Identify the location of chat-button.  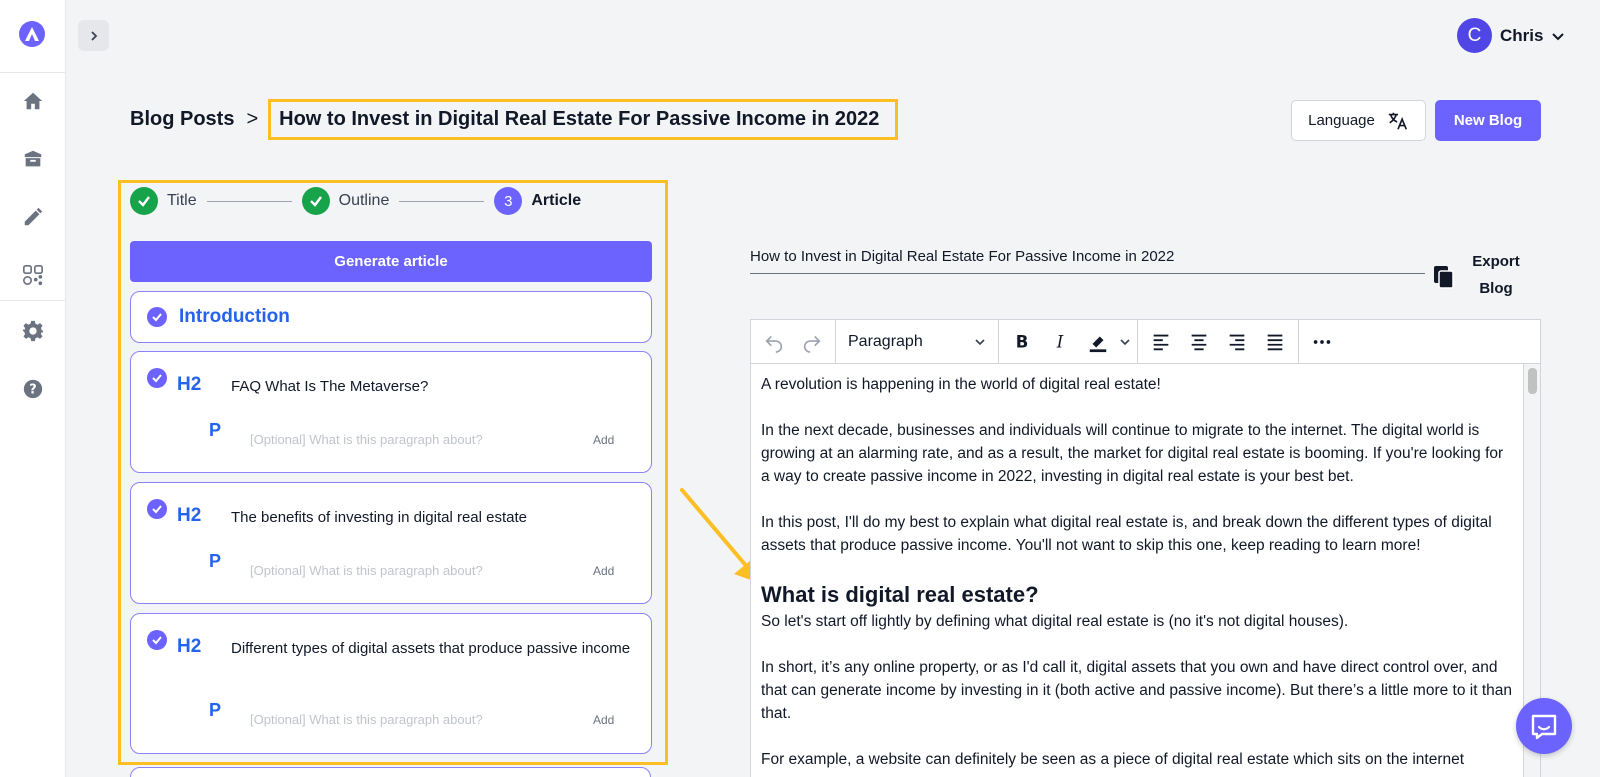
(1544, 726).